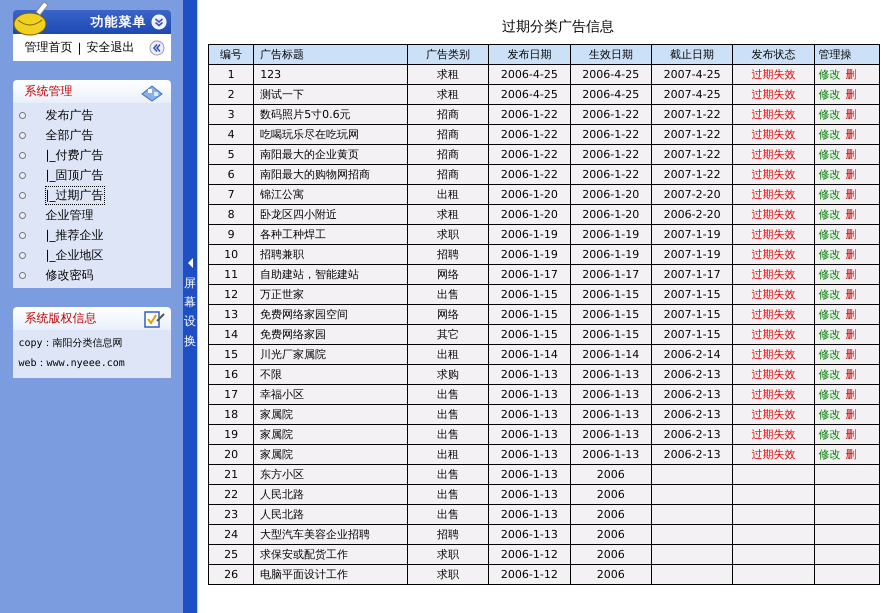 The height and width of the screenshot is (613, 889). Describe the element at coordinates (448, 214) in the screenshot. I see `table-cell: 求租` at that location.